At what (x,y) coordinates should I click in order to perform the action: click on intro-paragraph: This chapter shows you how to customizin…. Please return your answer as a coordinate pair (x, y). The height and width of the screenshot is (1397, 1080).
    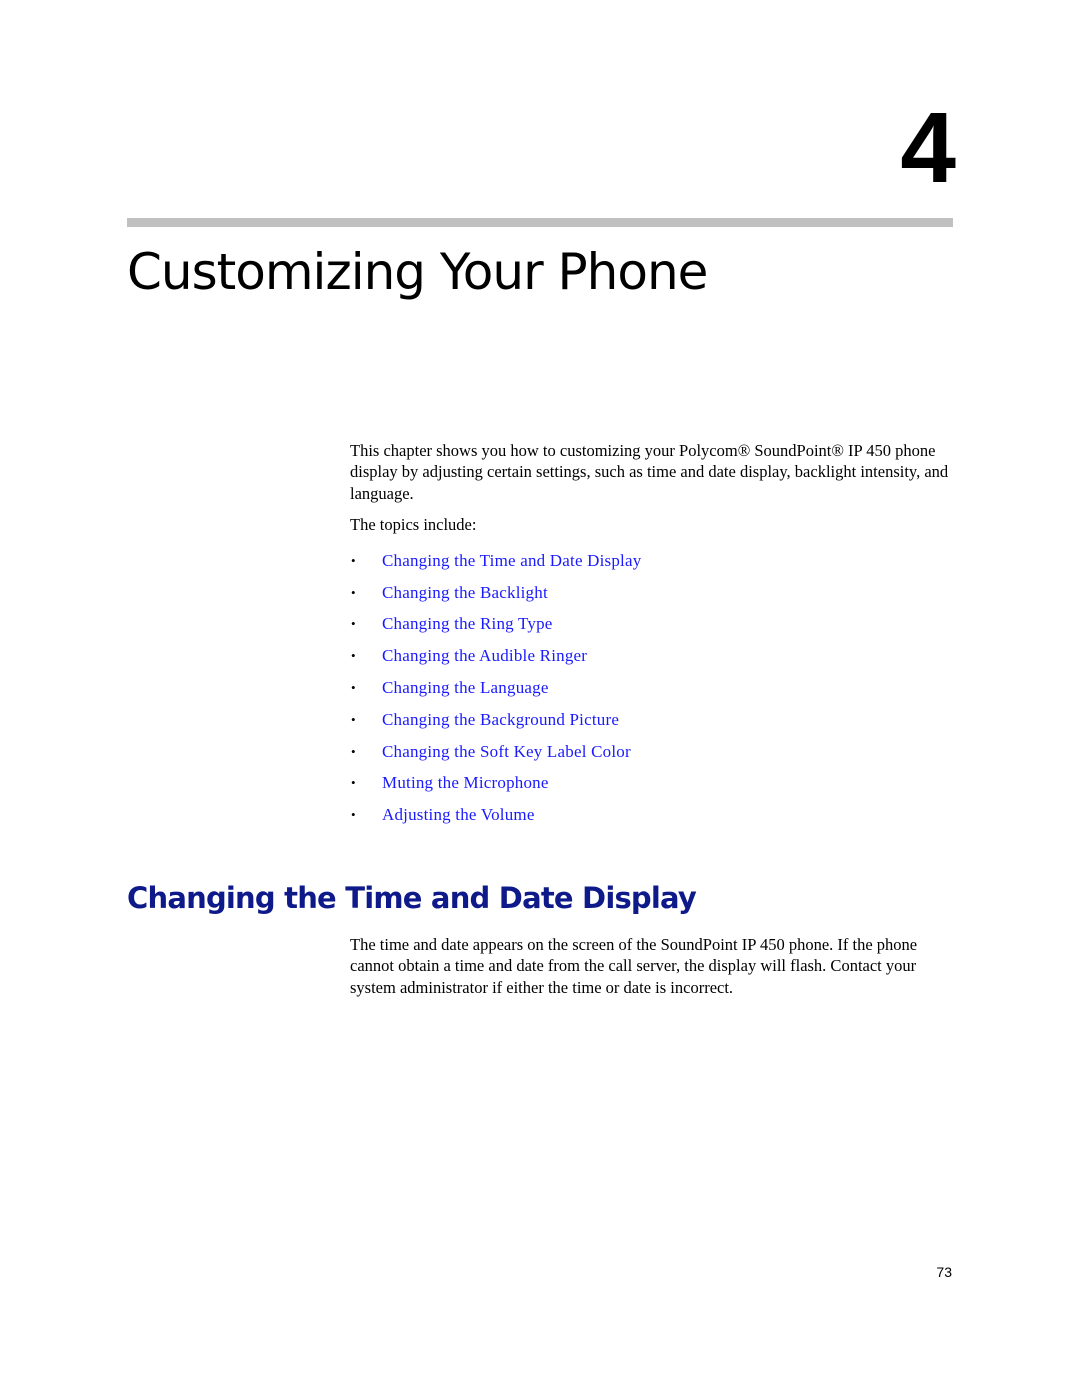
    Looking at the image, I should click on (649, 472).